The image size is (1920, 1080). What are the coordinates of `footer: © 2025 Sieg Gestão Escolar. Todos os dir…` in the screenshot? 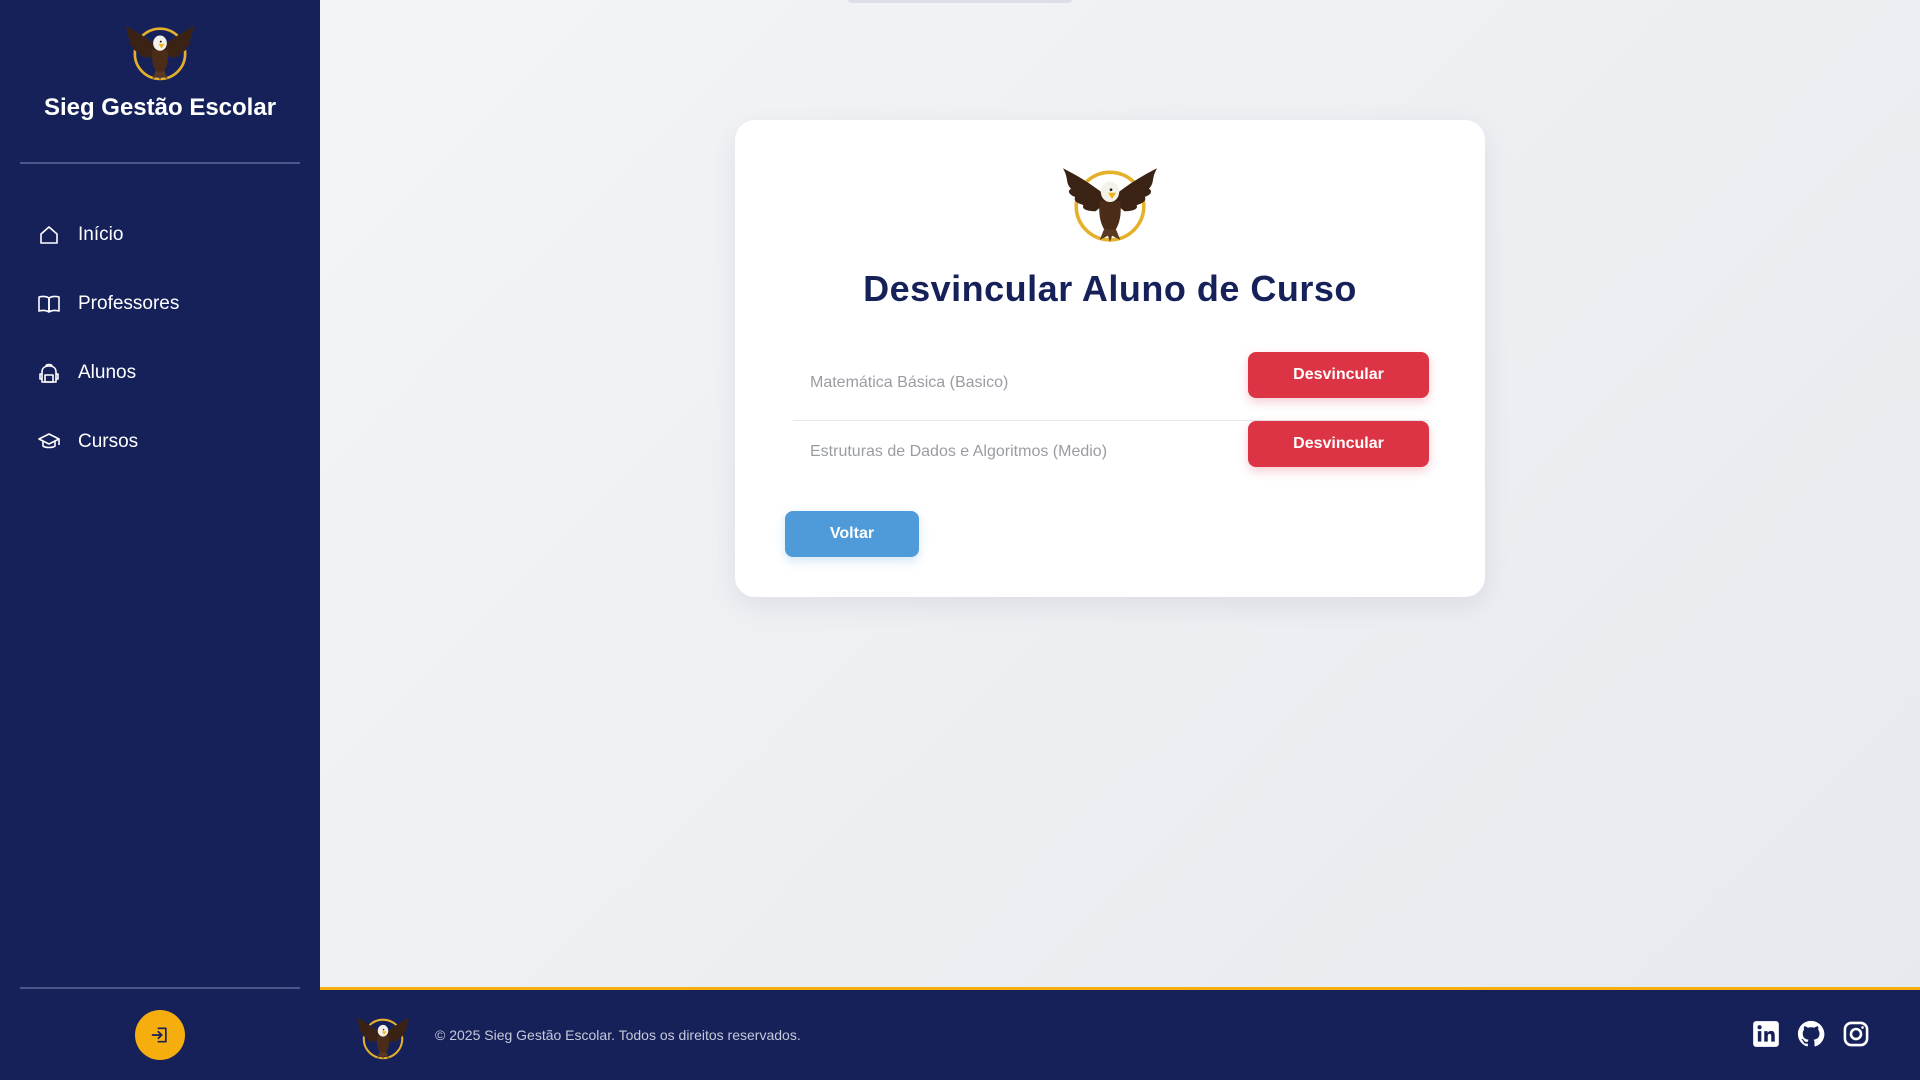 It's located at (1120, 1033).